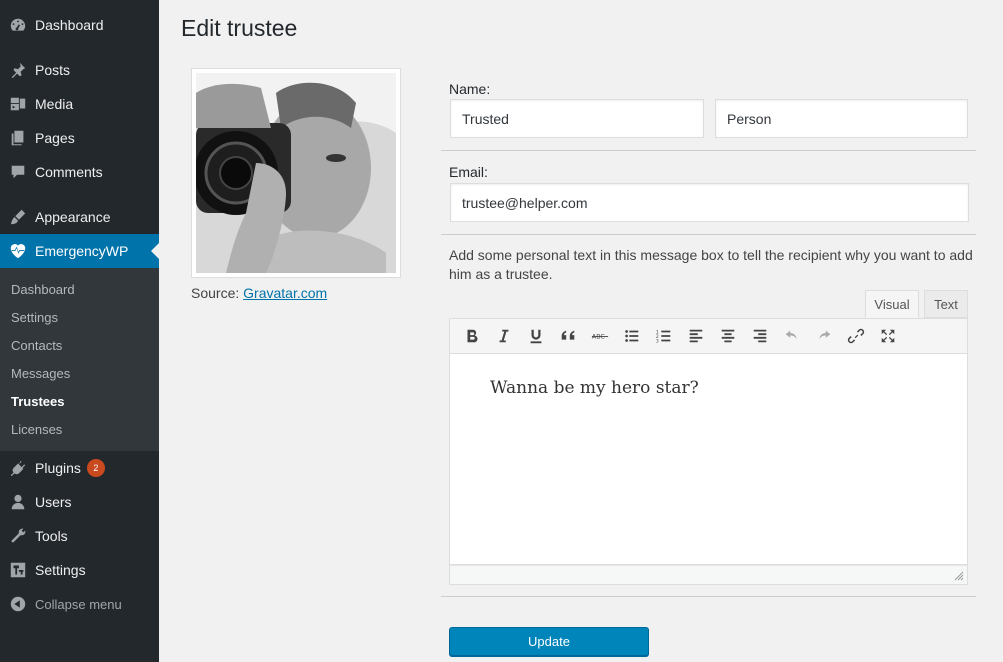 The height and width of the screenshot is (662, 1003). Describe the element at coordinates (79, 104) in the screenshot. I see `sidebar-item-media: Media` at that location.